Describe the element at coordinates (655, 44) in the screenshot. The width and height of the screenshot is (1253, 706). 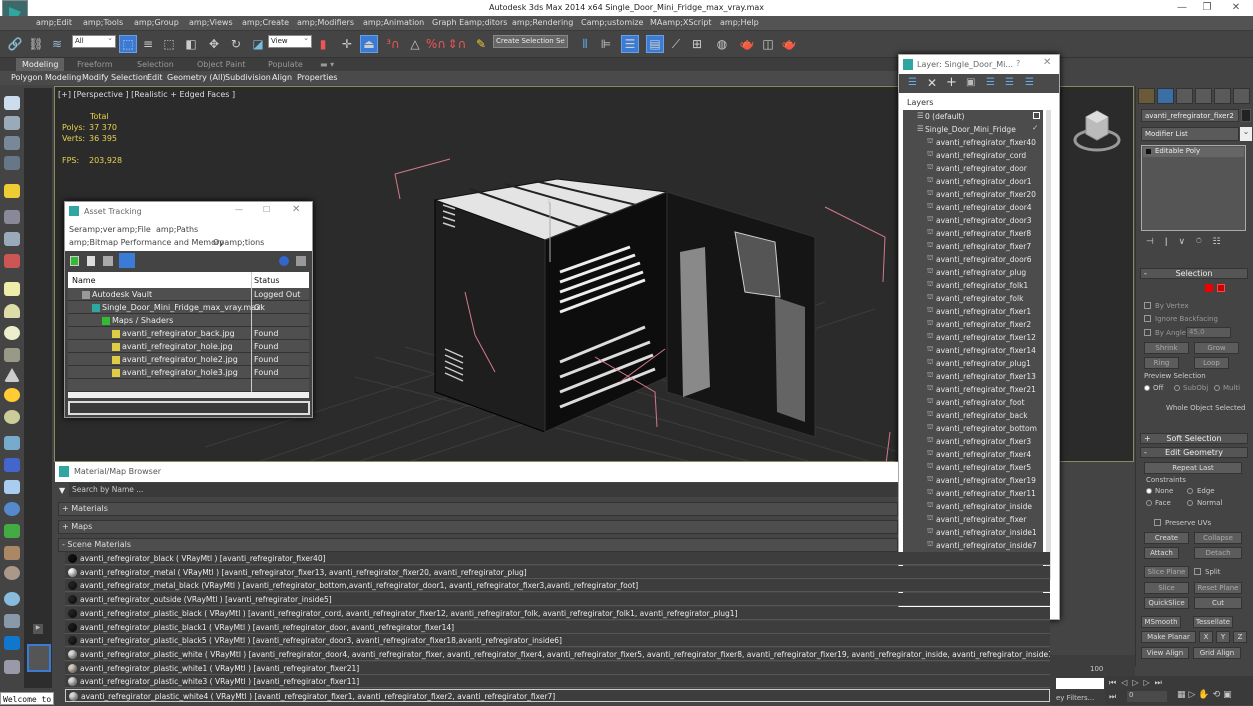
I see `scene-explorer-icon: ▤` at that location.